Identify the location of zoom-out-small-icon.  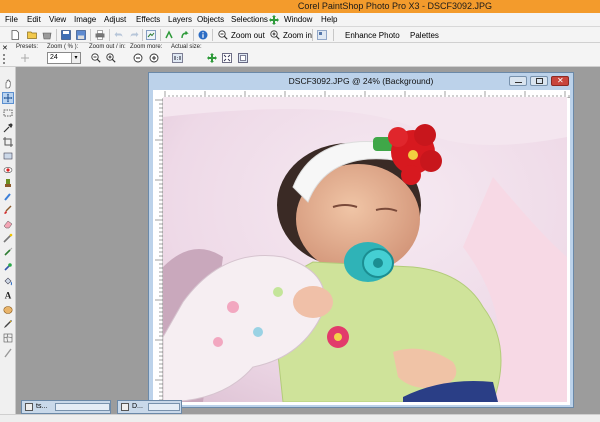
(96, 58).